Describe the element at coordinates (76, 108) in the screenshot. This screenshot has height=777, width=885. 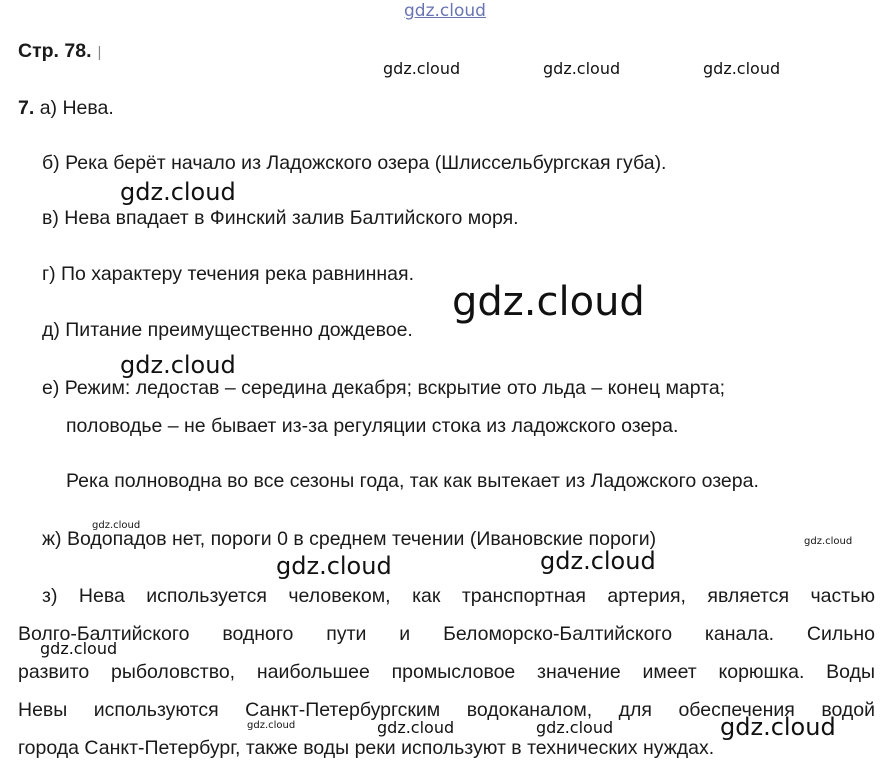
I see `answer-item-a-text: а) Нева.` at that location.